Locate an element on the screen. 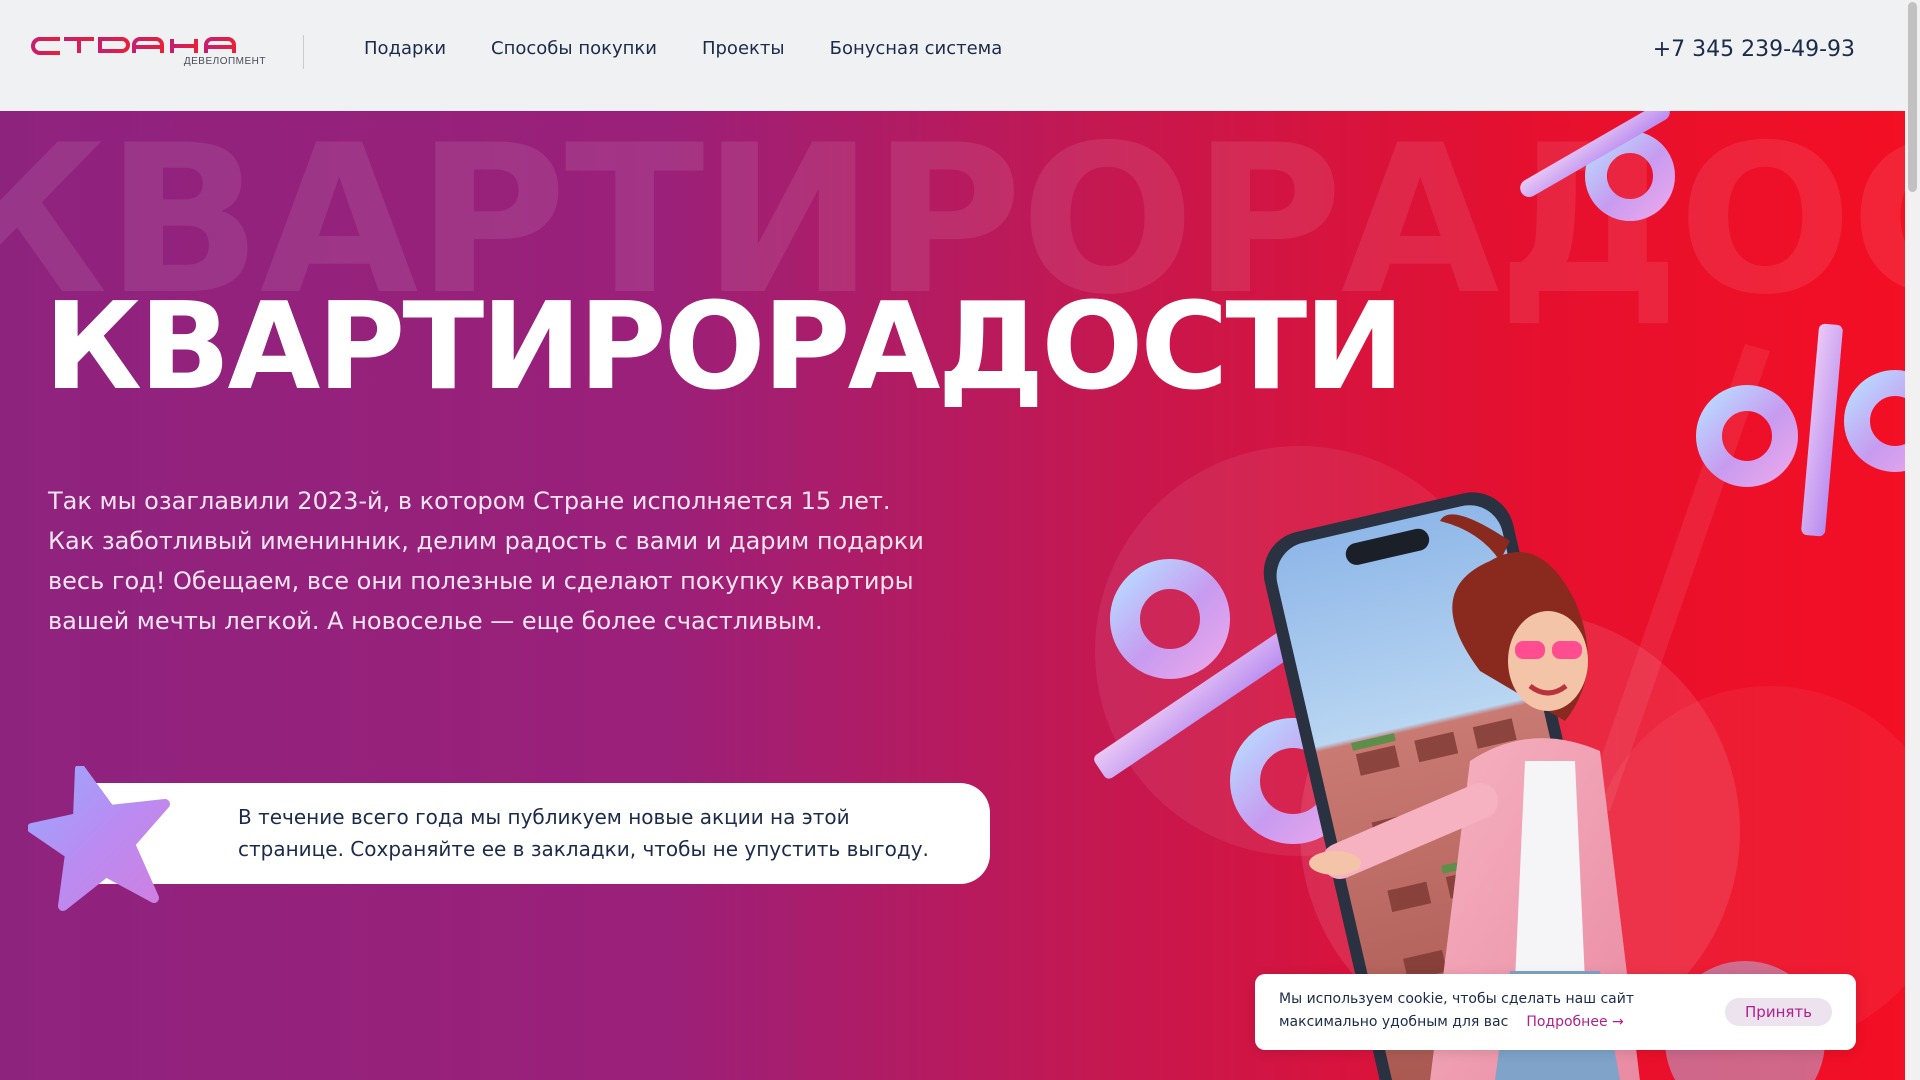 The image size is (1920, 1080). logo-wordmark is located at coordinates (133, 46).